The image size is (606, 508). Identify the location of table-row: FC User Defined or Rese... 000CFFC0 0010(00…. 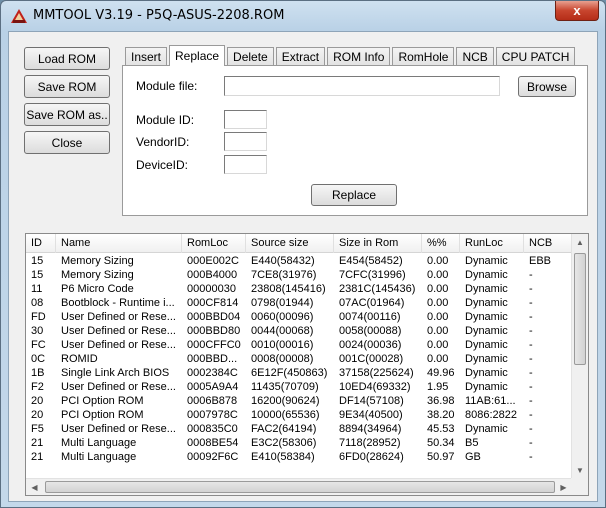
(299, 345).